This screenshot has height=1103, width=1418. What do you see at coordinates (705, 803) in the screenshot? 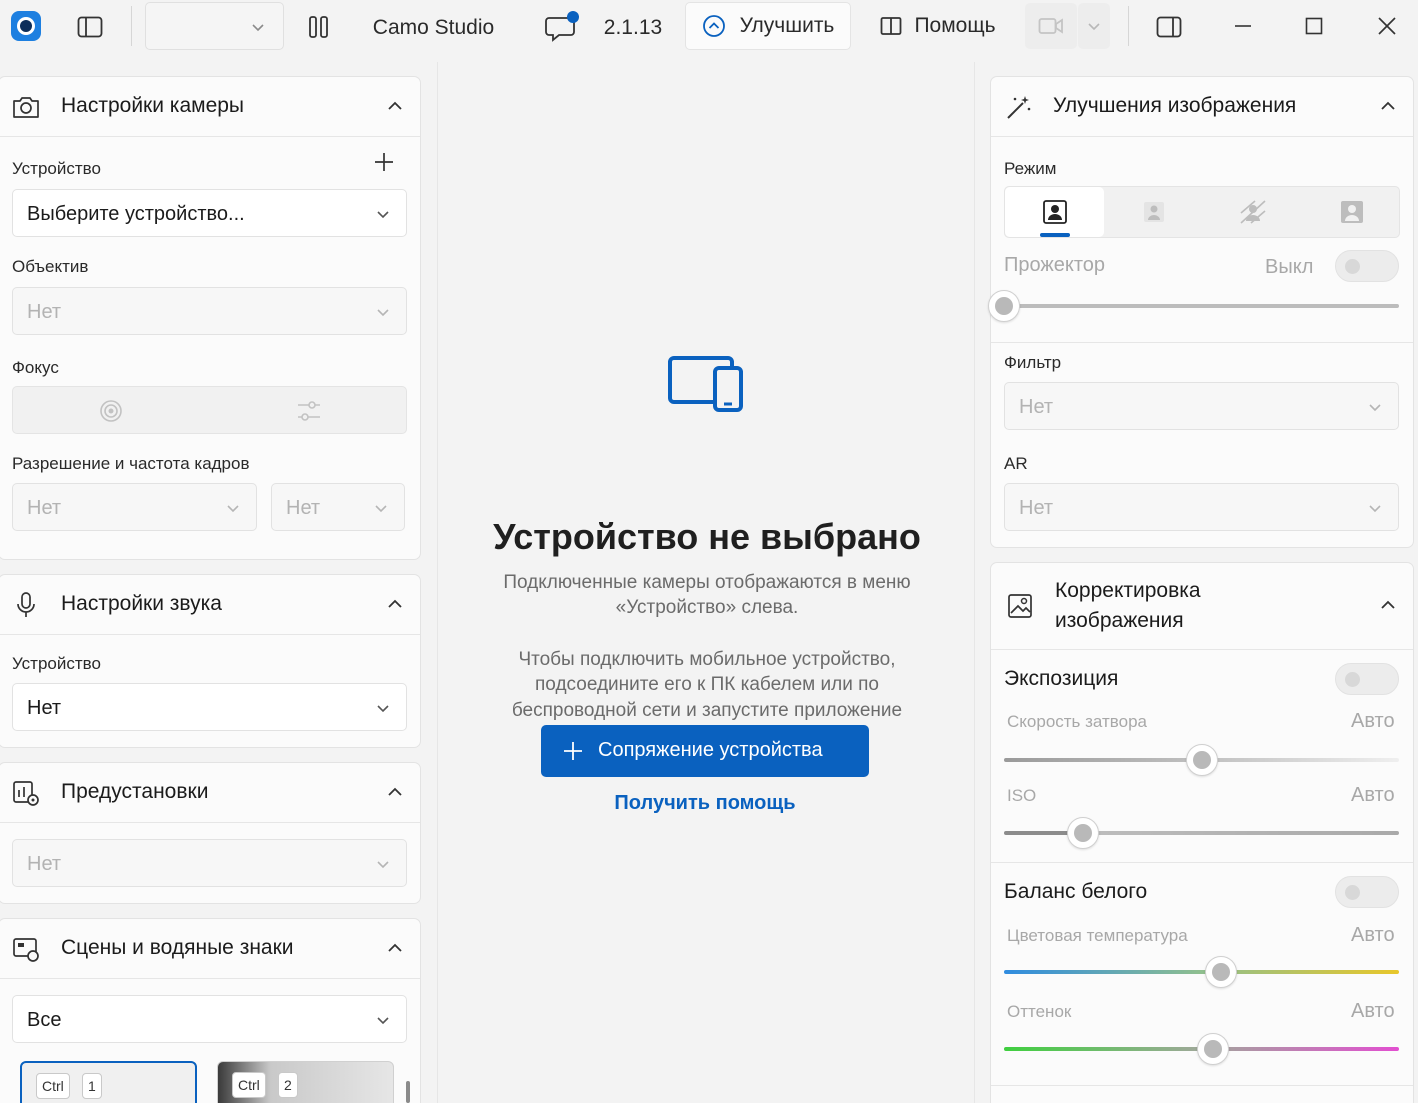
I see `get-help-link: Получить помощь` at bounding box center [705, 803].